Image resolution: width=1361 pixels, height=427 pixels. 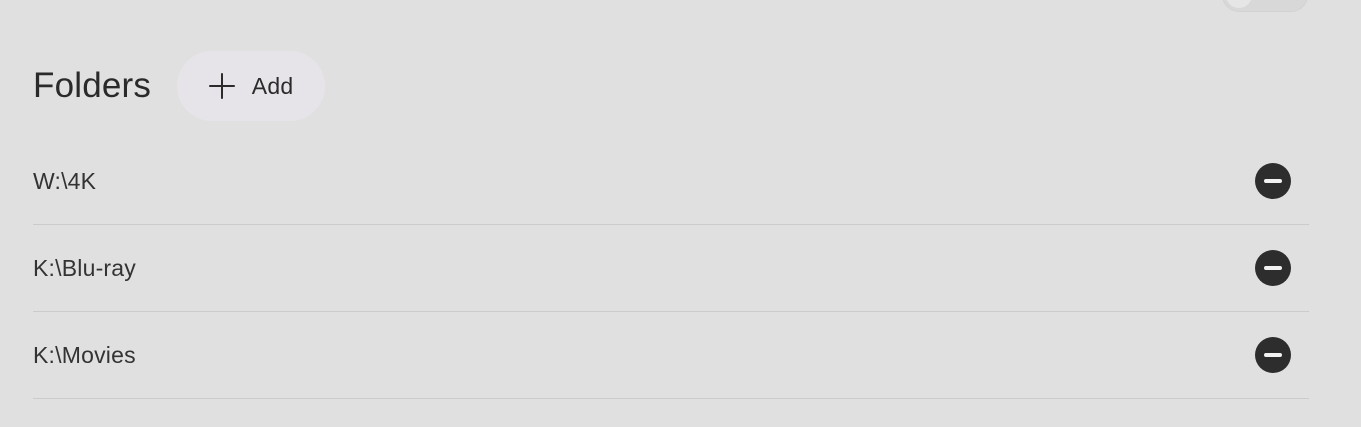 What do you see at coordinates (65, 181) in the screenshot?
I see `folder-path: W:\4K` at bounding box center [65, 181].